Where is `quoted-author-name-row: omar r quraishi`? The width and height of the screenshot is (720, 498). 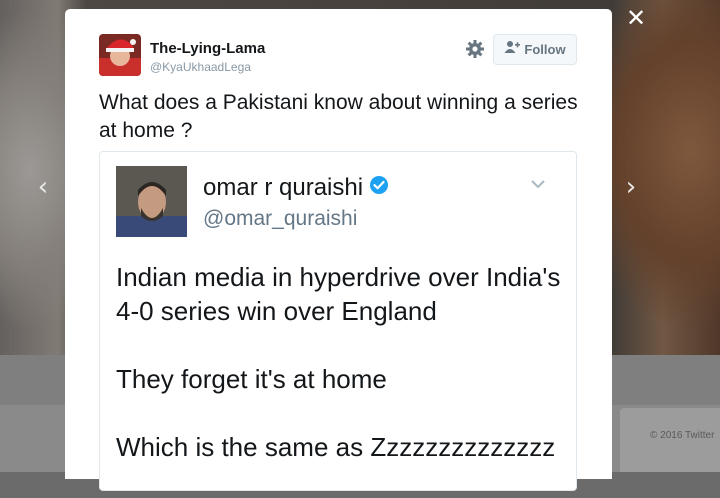 quoted-author-name-row: omar r quraishi is located at coordinates (296, 188).